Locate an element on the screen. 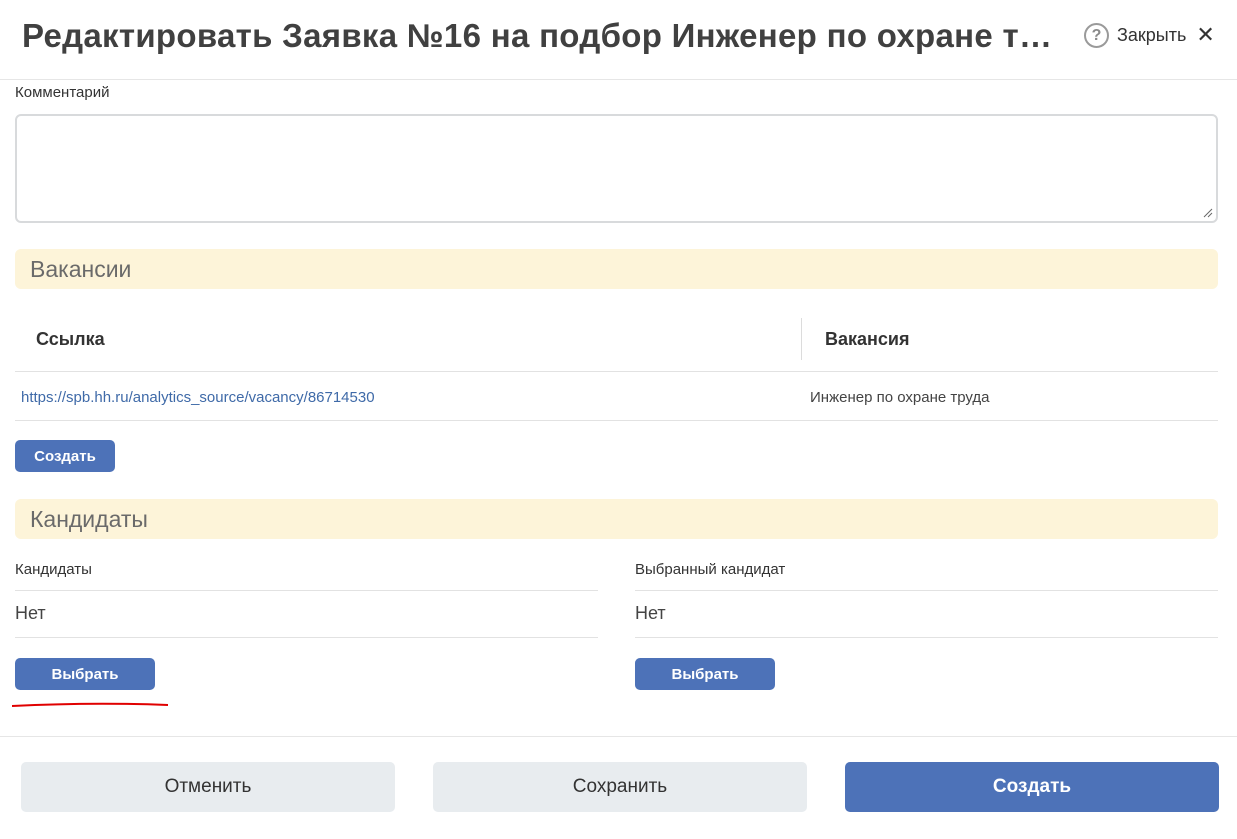 The width and height of the screenshot is (1237, 839). red-annotation-underline is located at coordinates (90, 704).